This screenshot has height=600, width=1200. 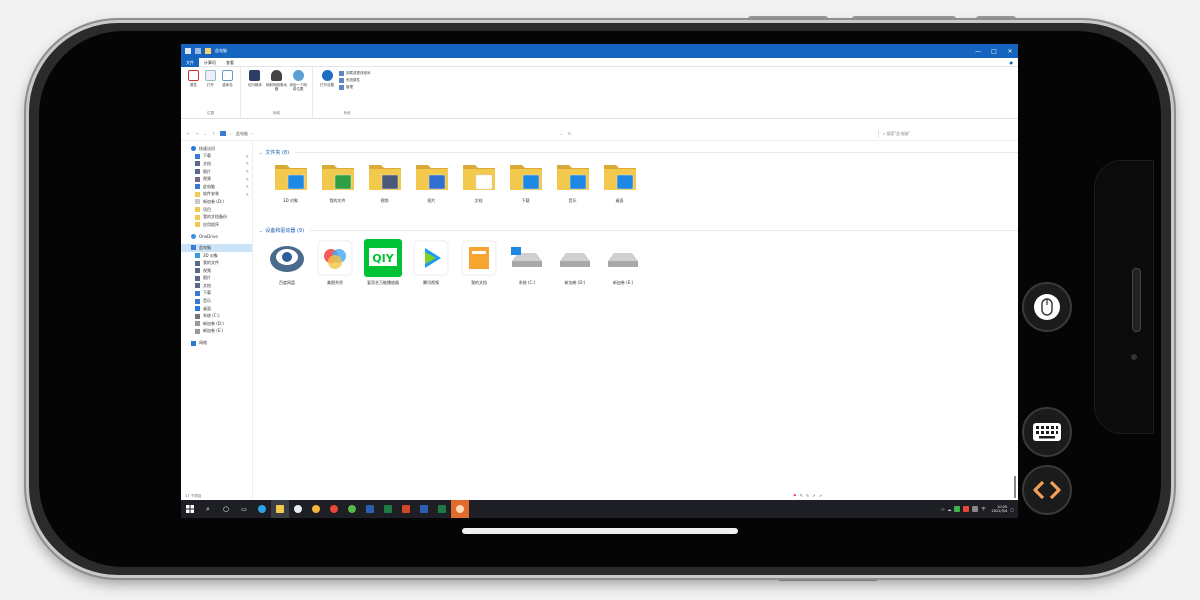 What do you see at coordinates (623, 262) in the screenshot?
I see `device-item-drive-e: 新加卷 (E:)` at bounding box center [623, 262].